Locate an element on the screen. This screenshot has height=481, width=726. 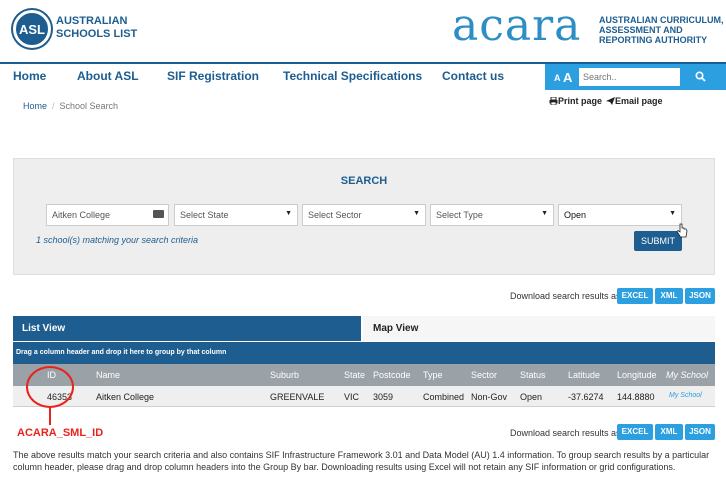
cell-state: VIC is located at coordinates (352, 397).